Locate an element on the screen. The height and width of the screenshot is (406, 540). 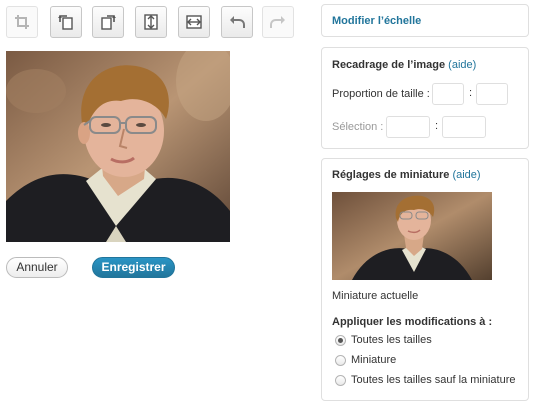
apply-thumbnail-radio is located at coordinates (340, 360).